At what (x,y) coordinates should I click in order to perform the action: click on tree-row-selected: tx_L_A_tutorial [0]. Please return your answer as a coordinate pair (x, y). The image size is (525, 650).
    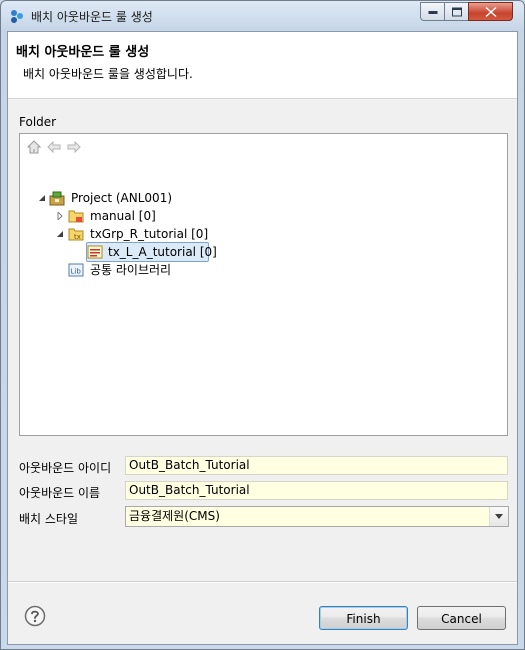
    Looking at the image, I should click on (151, 252).